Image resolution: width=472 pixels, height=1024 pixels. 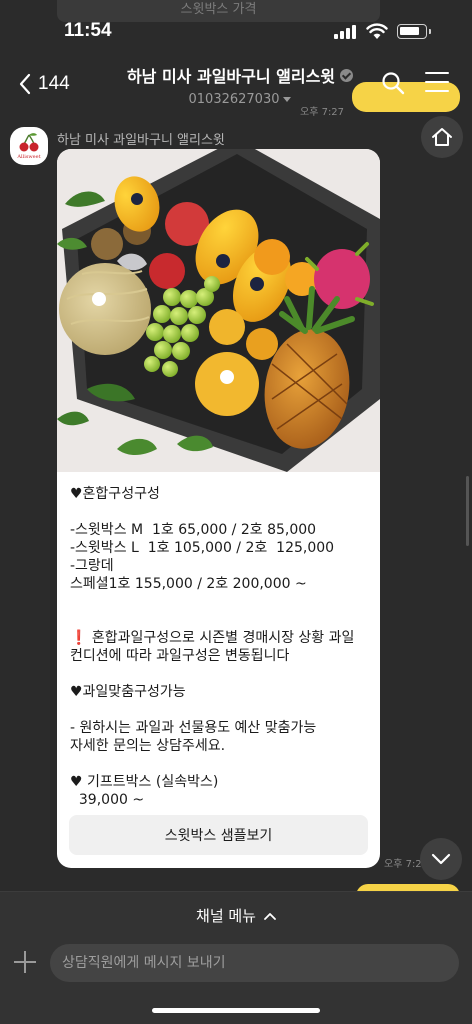 What do you see at coordinates (193, 530) in the screenshot?
I see `message-line: -스윗박스 M 1호 65,000 / 2호 85,000` at bounding box center [193, 530].